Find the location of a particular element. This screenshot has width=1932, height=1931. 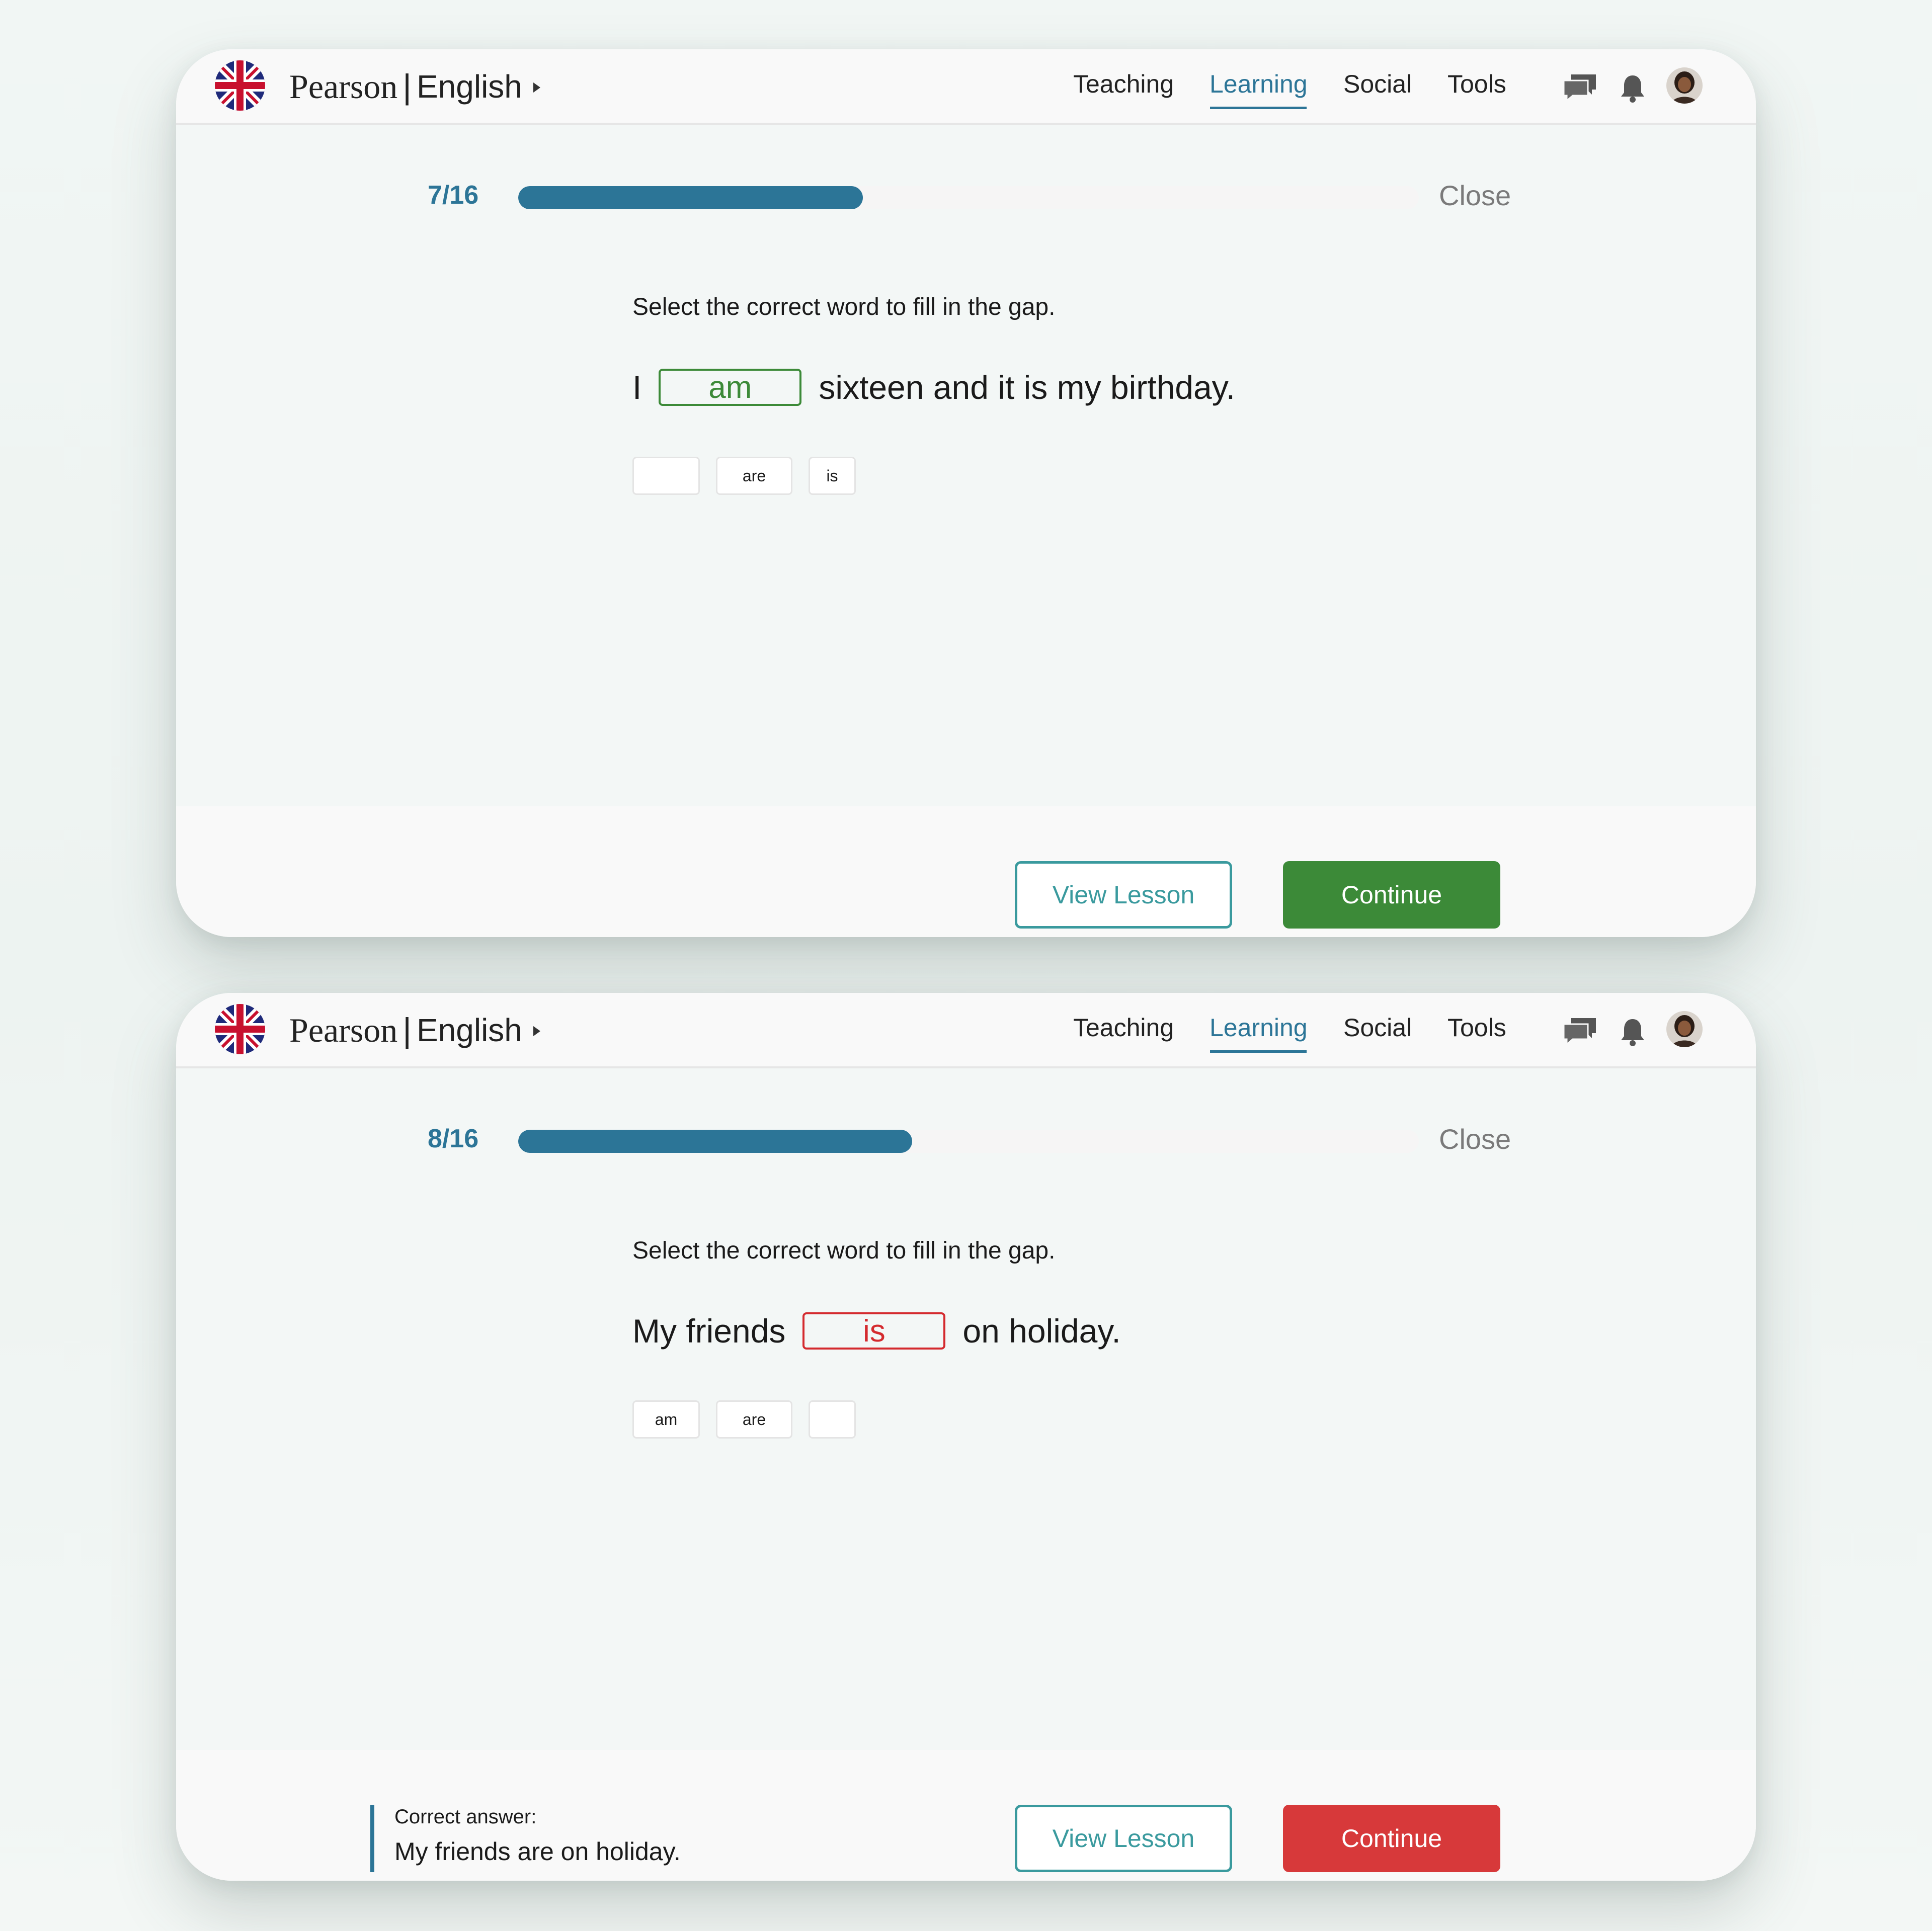

progress-counter: 7/16 is located at coordinates (453, 195).